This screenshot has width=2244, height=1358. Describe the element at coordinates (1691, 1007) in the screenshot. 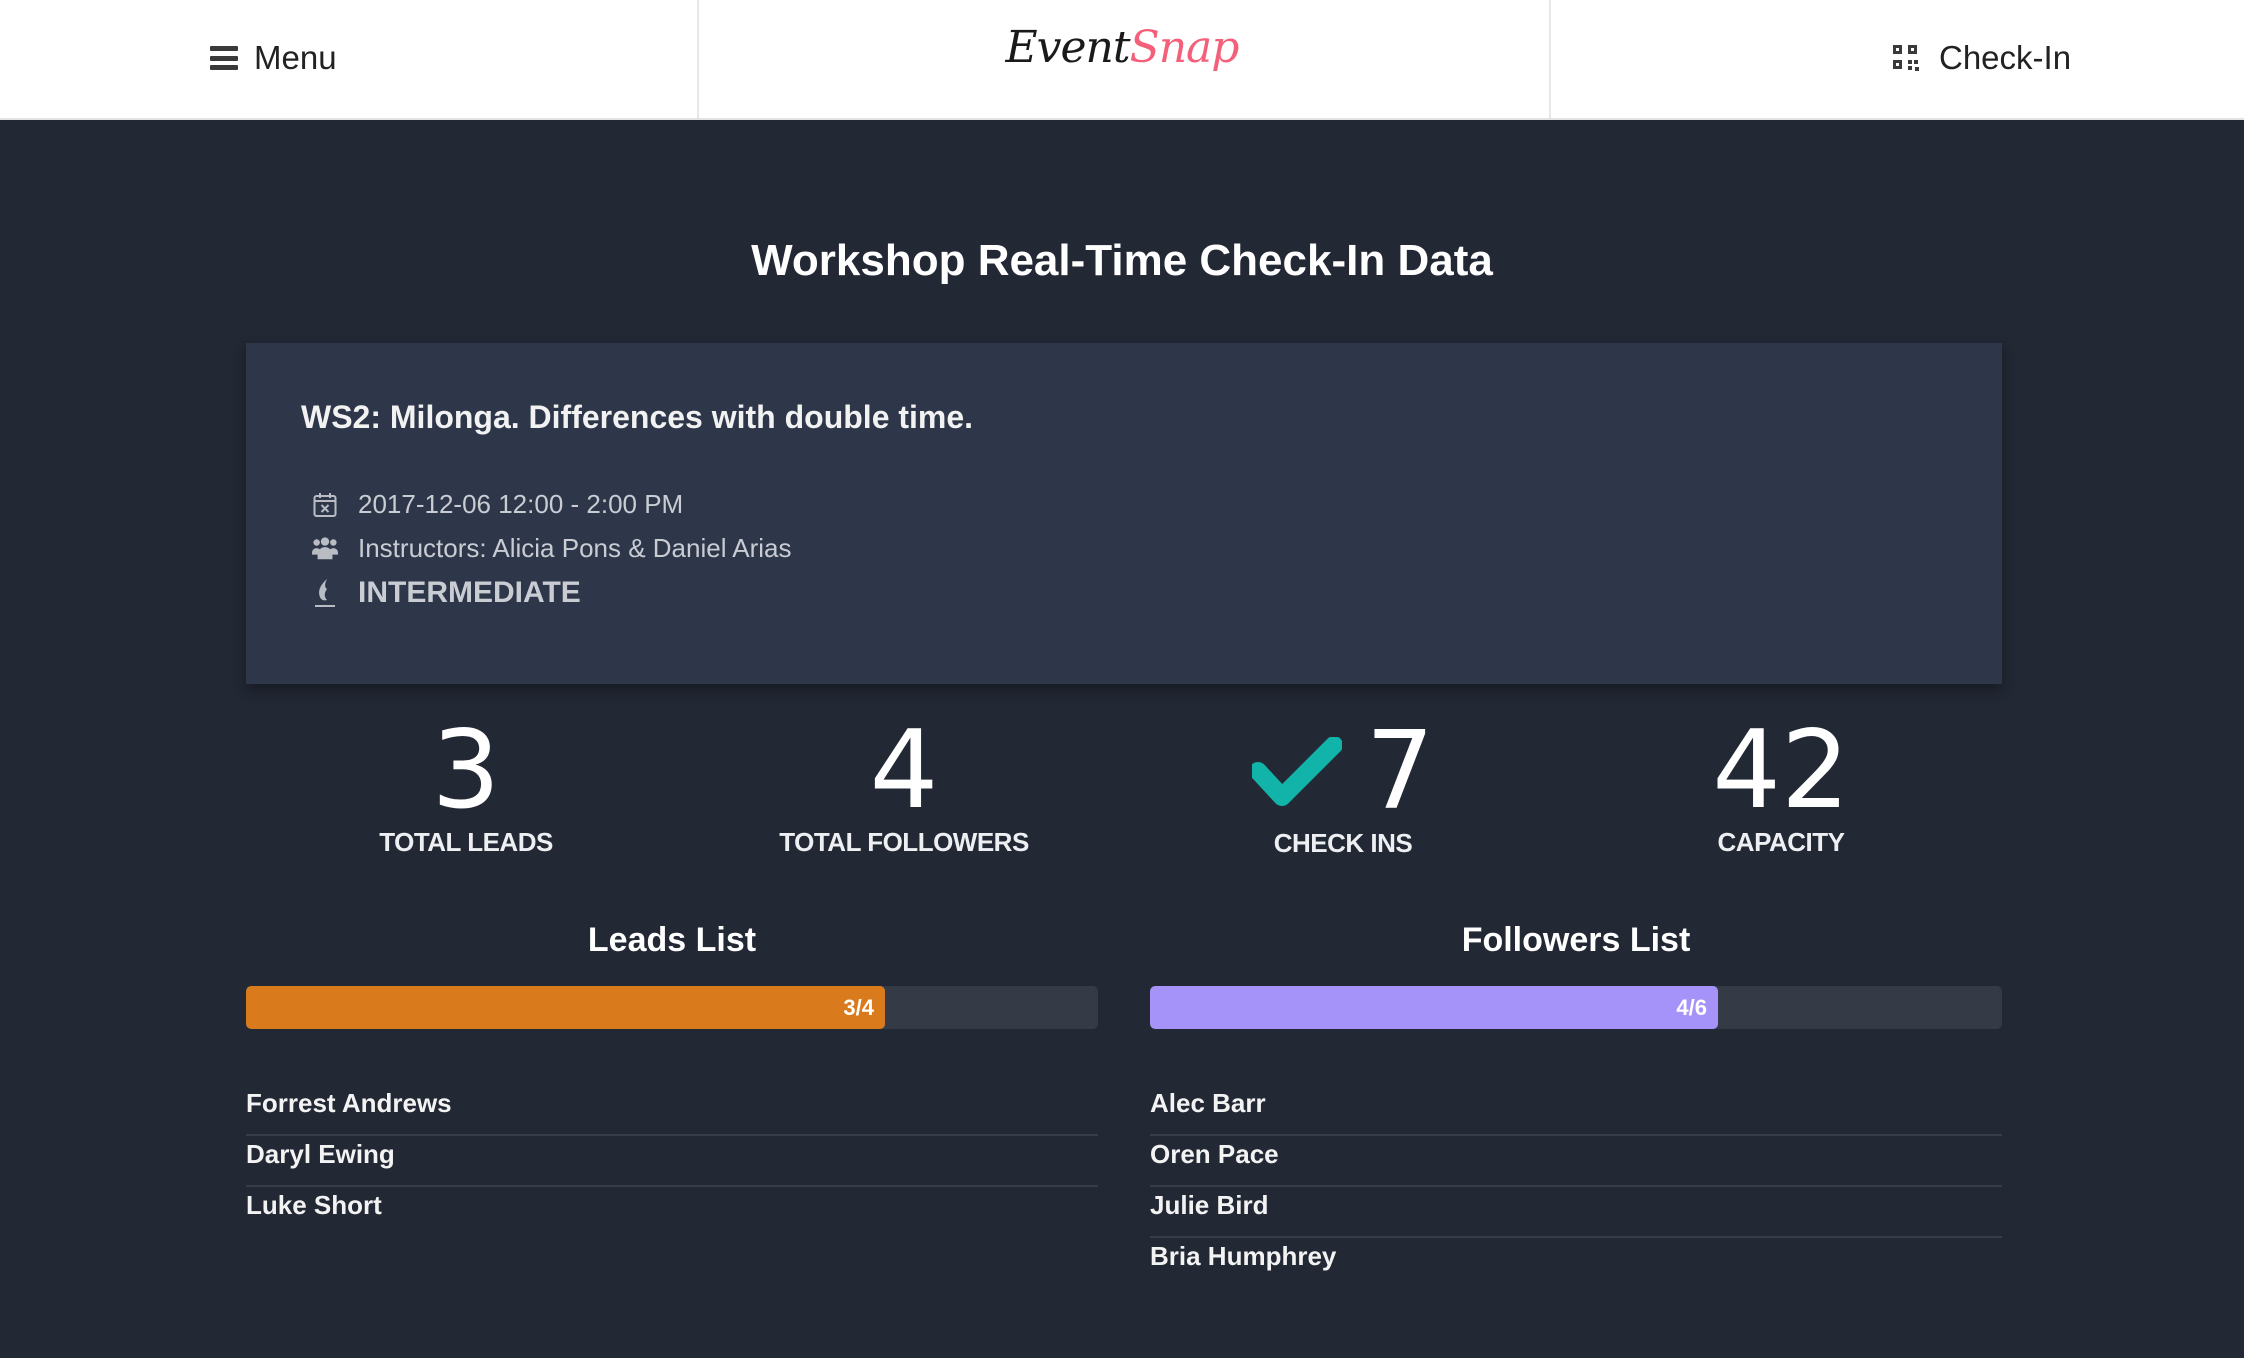

I see `followers-progress-label: 4/6` at that location.